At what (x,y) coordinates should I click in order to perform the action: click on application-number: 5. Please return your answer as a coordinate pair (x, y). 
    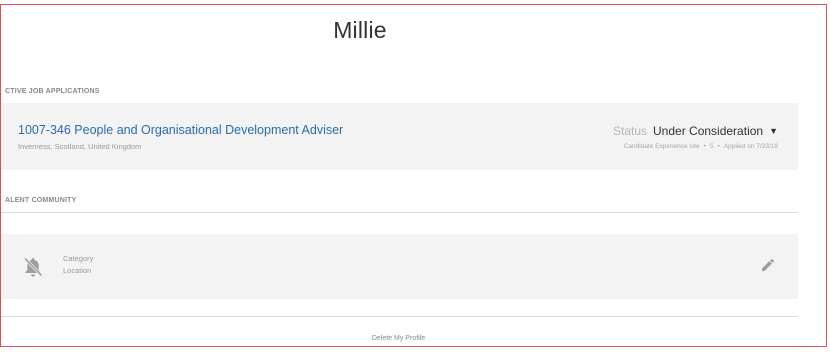
    Looking at the image, I should click on (711, 146).